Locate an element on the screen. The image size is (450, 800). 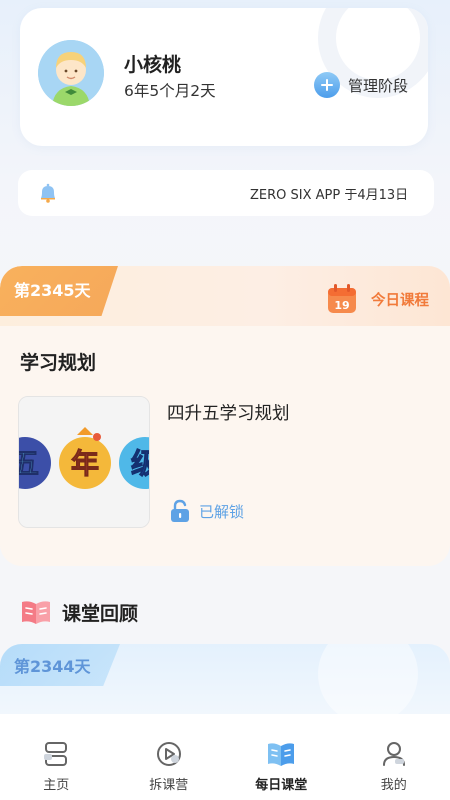
today-course-label: 今日课程 is located at coordinates (400, 299).